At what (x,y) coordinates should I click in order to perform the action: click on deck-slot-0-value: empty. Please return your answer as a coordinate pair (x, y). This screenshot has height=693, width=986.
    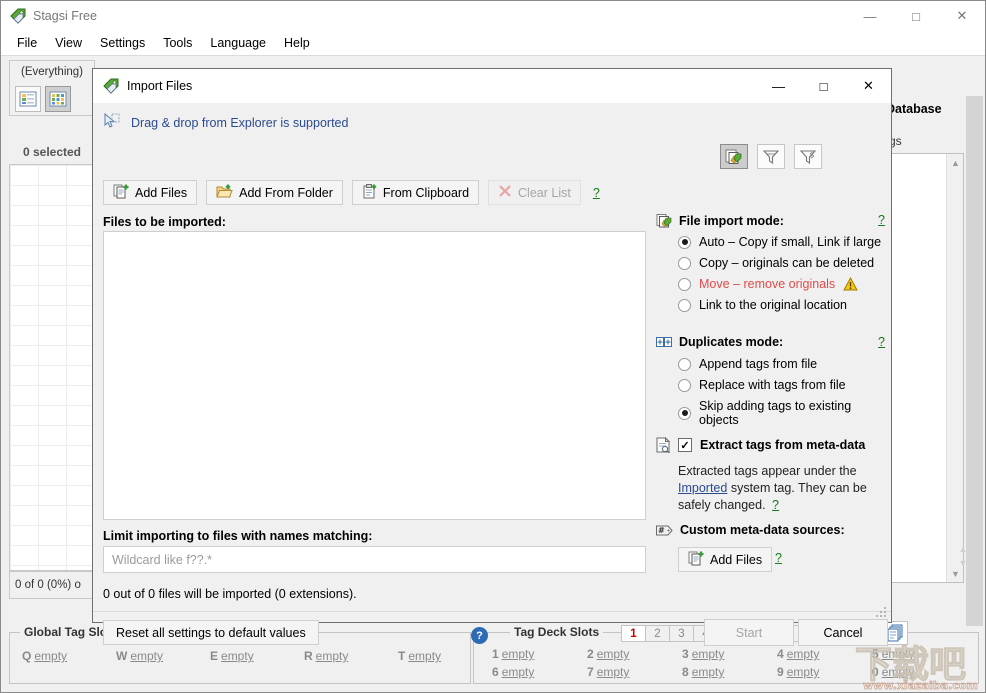
    Looking at the image, I should click on (898, 672).